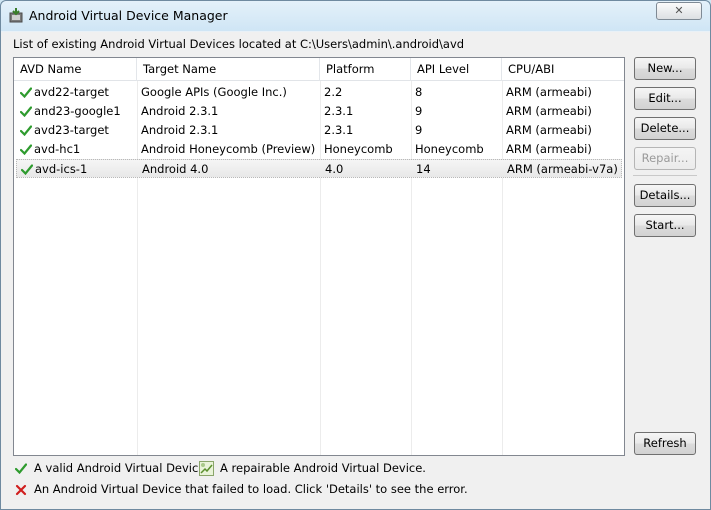 This screenshot has height=510, width=711. Describe the element at coordinates (562, 169) in the screenshot. I see `cell-cpu-abi: ARM (armeabi-v7a)` at that location.